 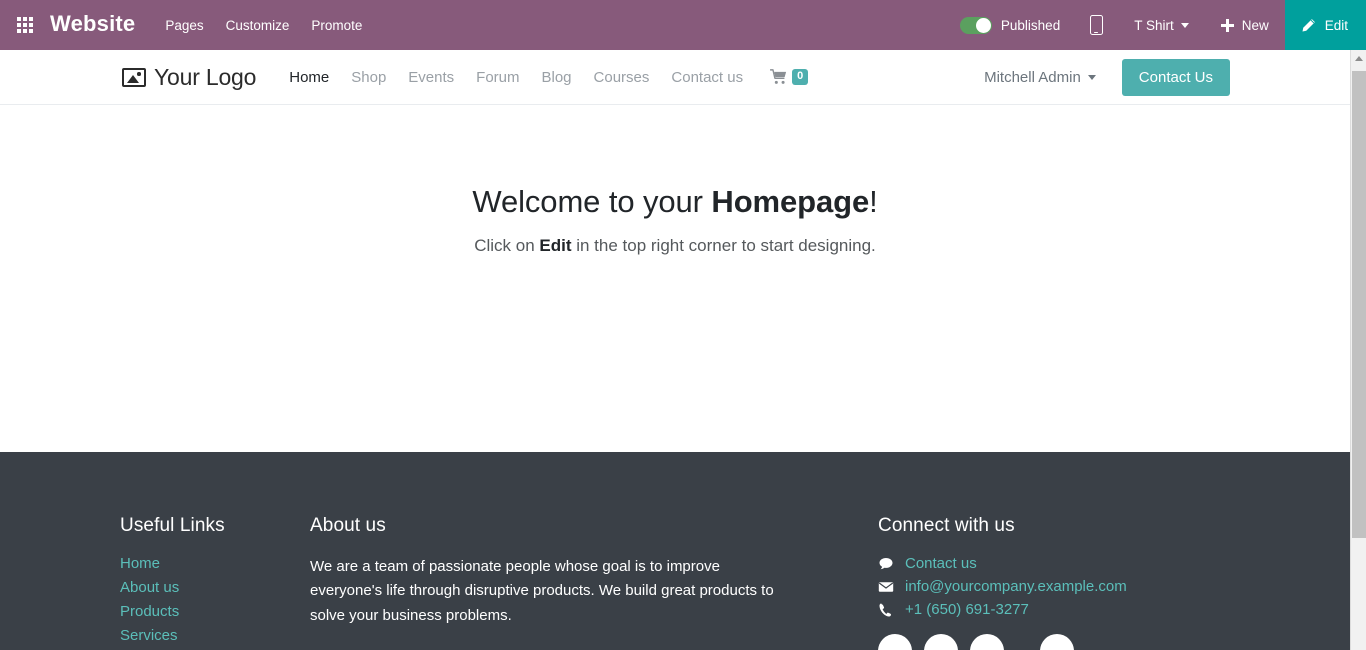 I want to click on footer-contact-us-link: Contact us, so click(x=941, y=563).